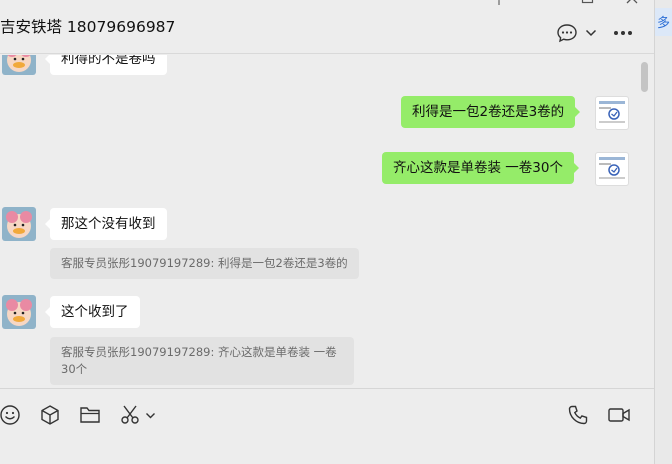 The image size is (672, 464). Describe the element at coordinates (11, 415) in the screenshot. I see `emoji-icon` at that location.